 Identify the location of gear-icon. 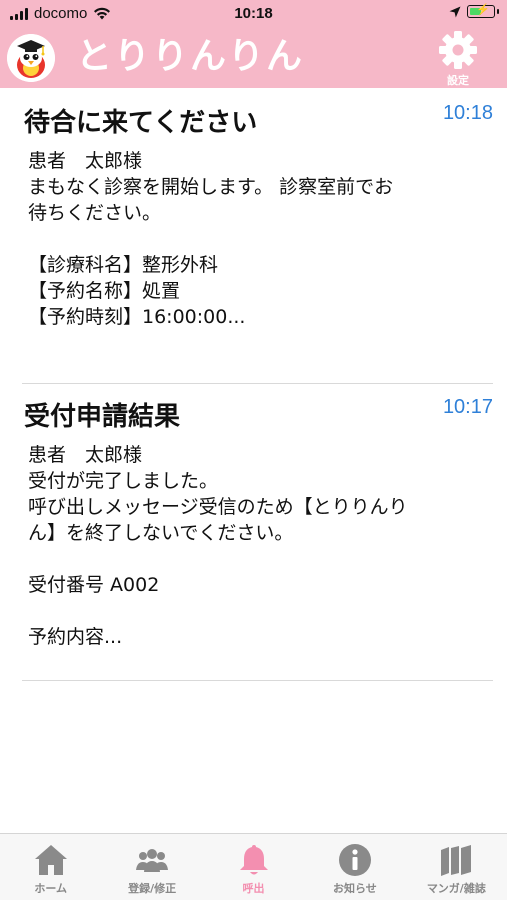
(458, 50).